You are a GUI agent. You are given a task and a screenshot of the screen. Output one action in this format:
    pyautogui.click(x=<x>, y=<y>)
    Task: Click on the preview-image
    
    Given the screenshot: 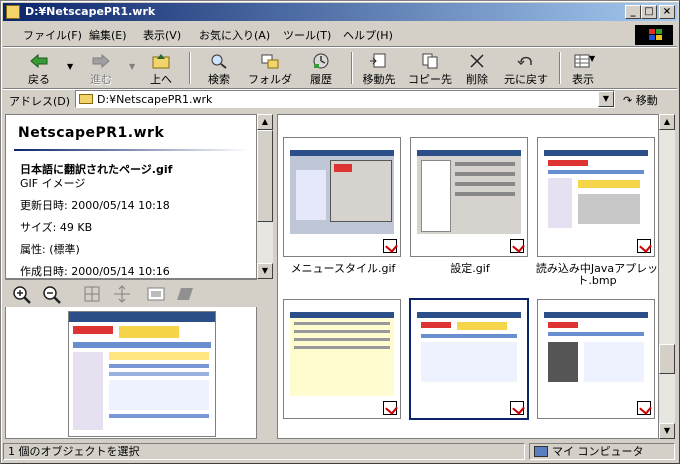 What is the action you would take?
    pyautogui.click(x=142, y=374)
    